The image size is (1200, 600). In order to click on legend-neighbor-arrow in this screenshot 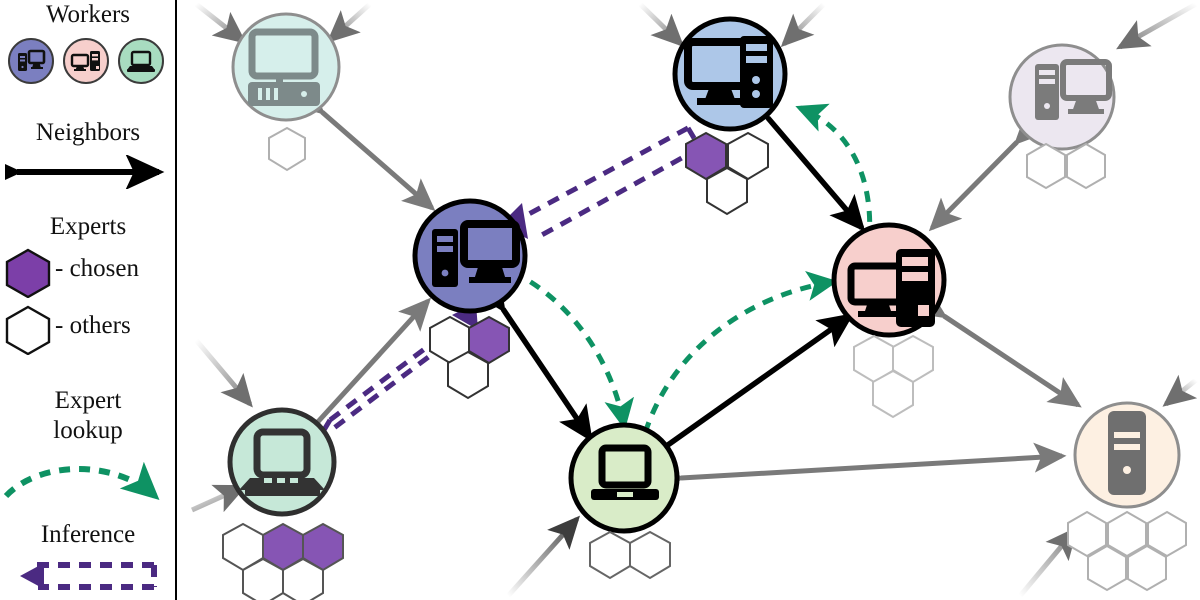, I will do `click(85, 172)`.